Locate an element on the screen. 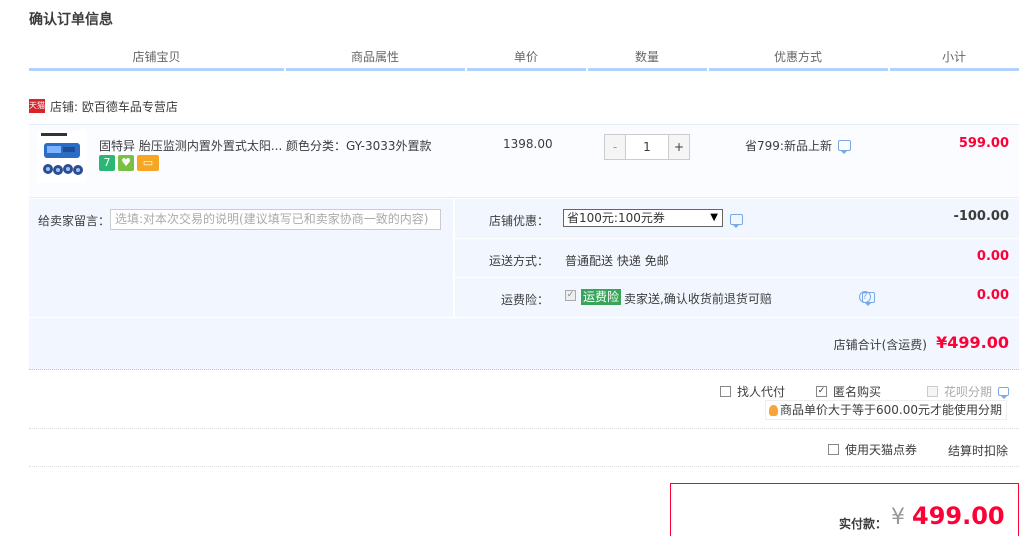 This screenshot has height=536, width=1021. table-header: 店铺宝贝 商品属性 单价 数量 优惠方式 小计 is located at coordinates (524, 57).